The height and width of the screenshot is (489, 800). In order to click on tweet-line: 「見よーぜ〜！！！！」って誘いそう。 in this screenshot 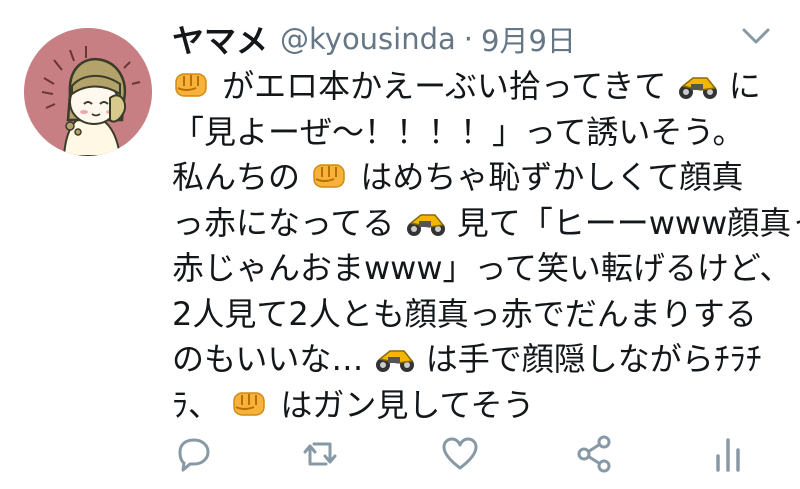, I will do `click(477, 133)`.